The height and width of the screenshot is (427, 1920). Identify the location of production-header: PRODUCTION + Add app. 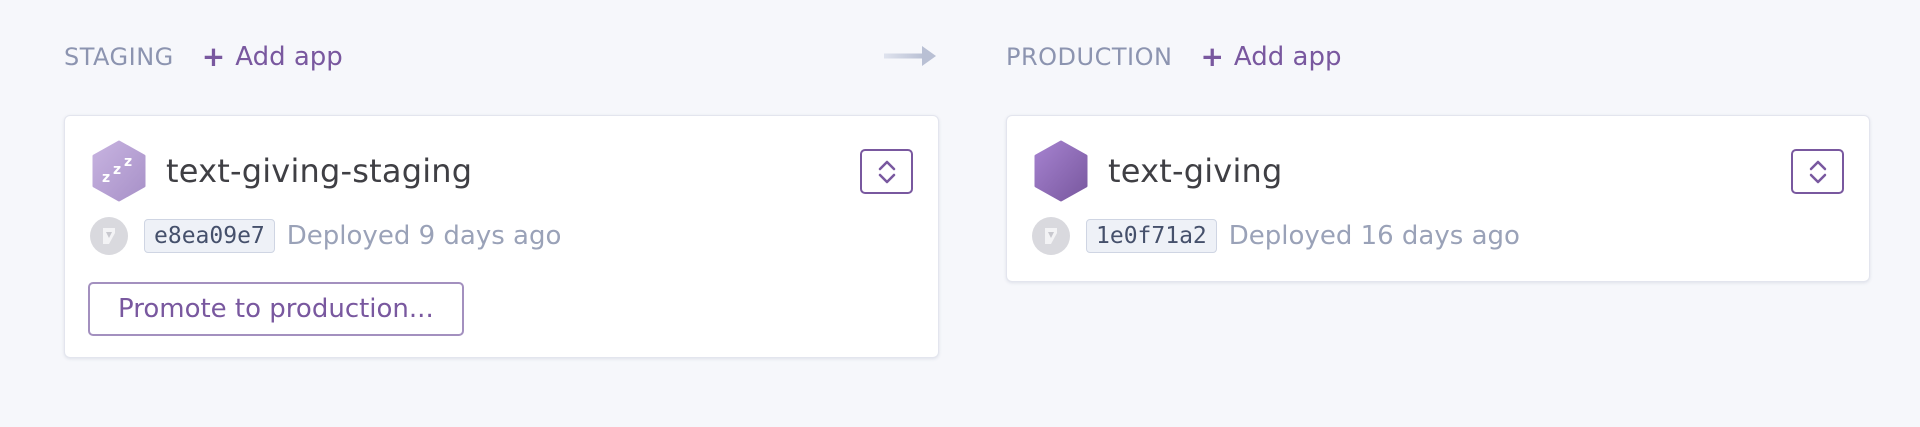
(1438, 57).